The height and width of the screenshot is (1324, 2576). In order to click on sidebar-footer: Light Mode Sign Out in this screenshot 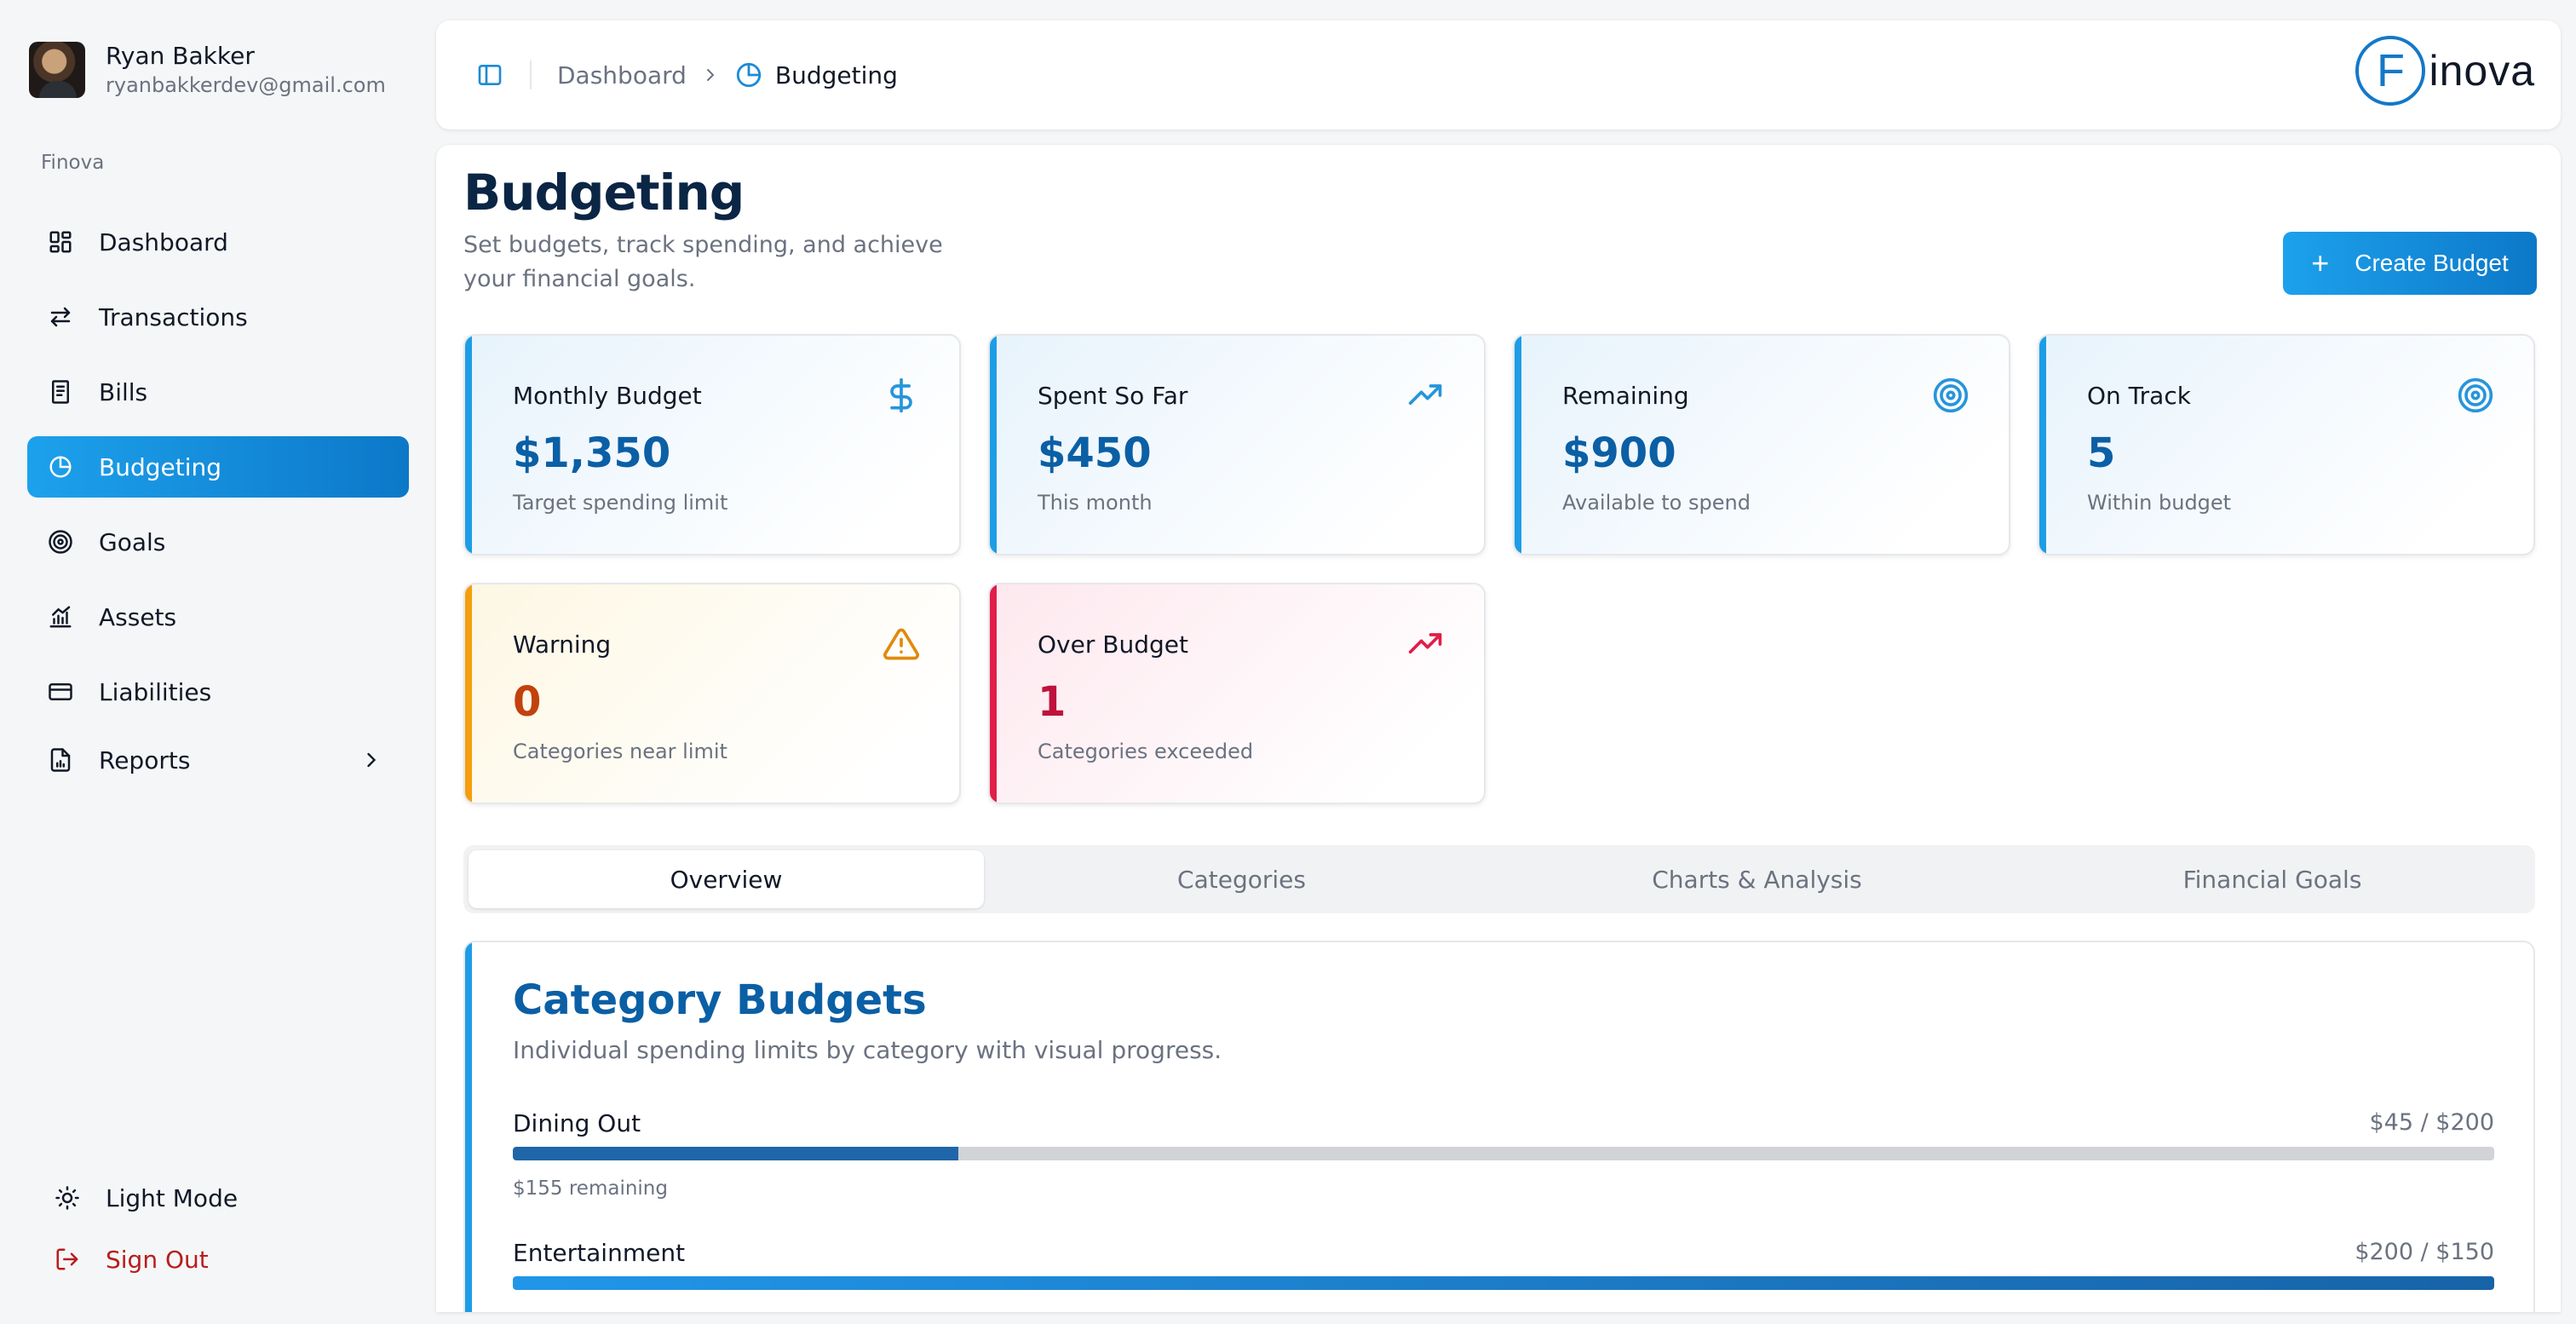, I will do `click(222, 1228)`.